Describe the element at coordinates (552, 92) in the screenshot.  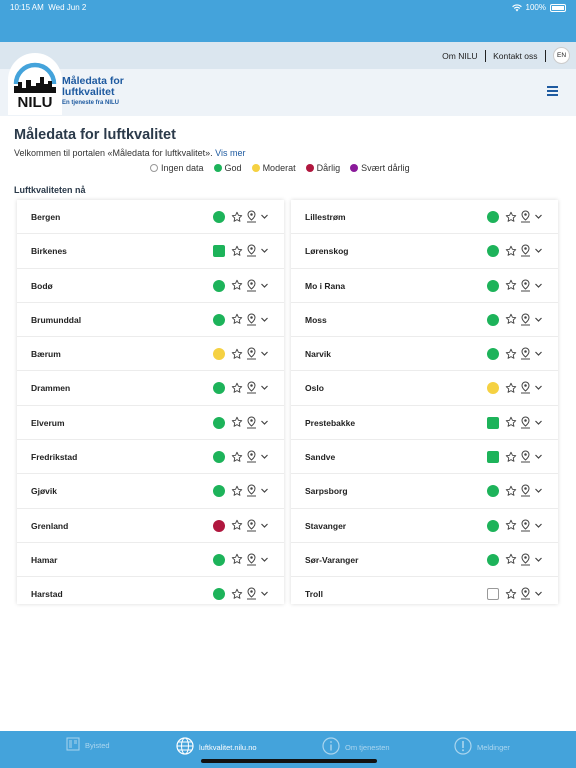
I see `hamburger-menu-icon` at that location.